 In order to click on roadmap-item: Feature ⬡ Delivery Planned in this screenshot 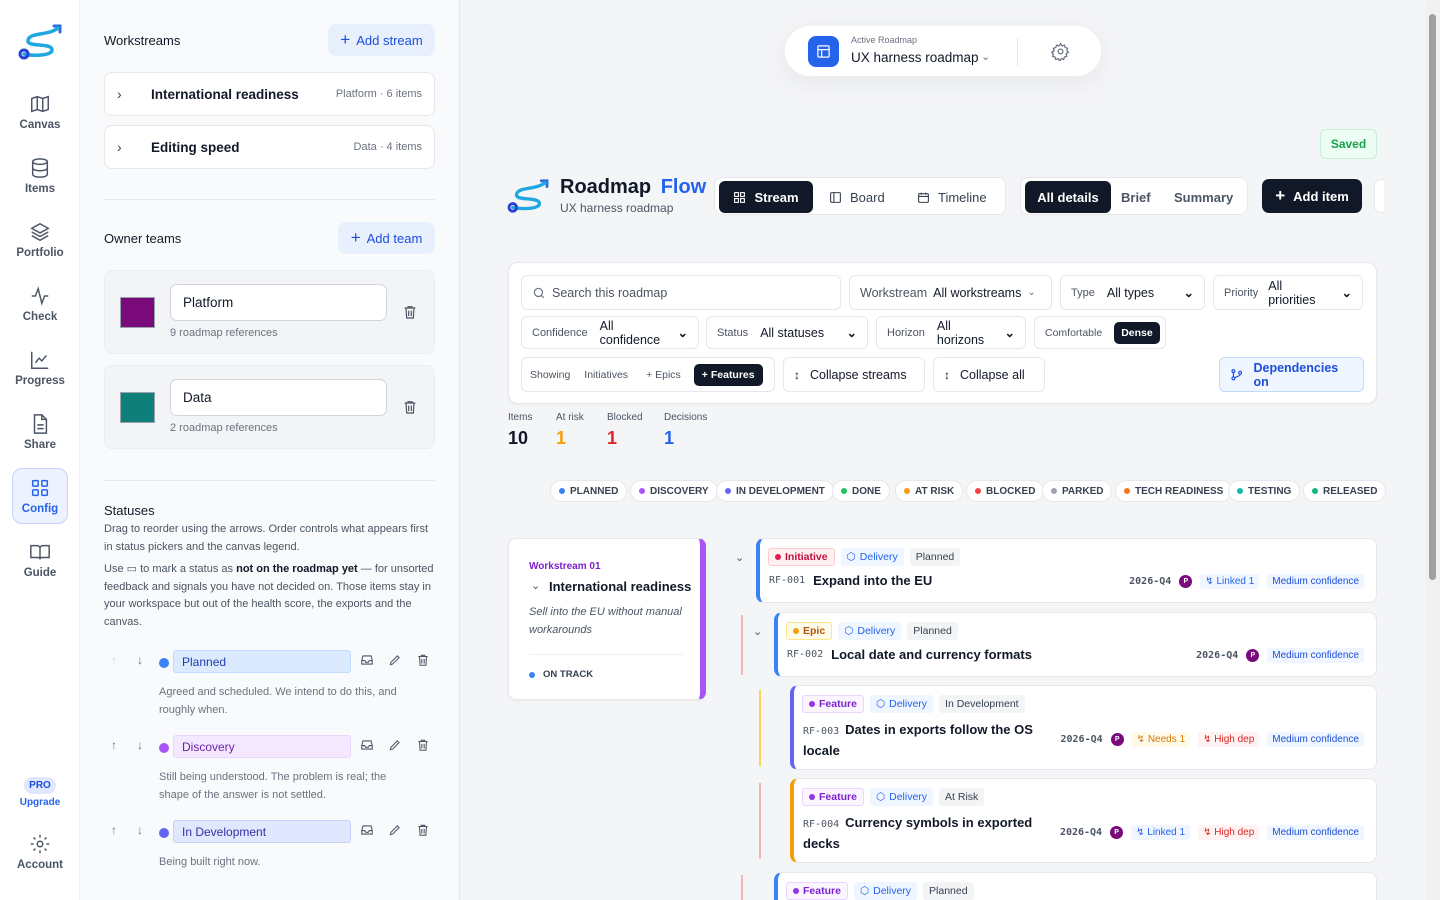, I will do `click(1075, 886)`.